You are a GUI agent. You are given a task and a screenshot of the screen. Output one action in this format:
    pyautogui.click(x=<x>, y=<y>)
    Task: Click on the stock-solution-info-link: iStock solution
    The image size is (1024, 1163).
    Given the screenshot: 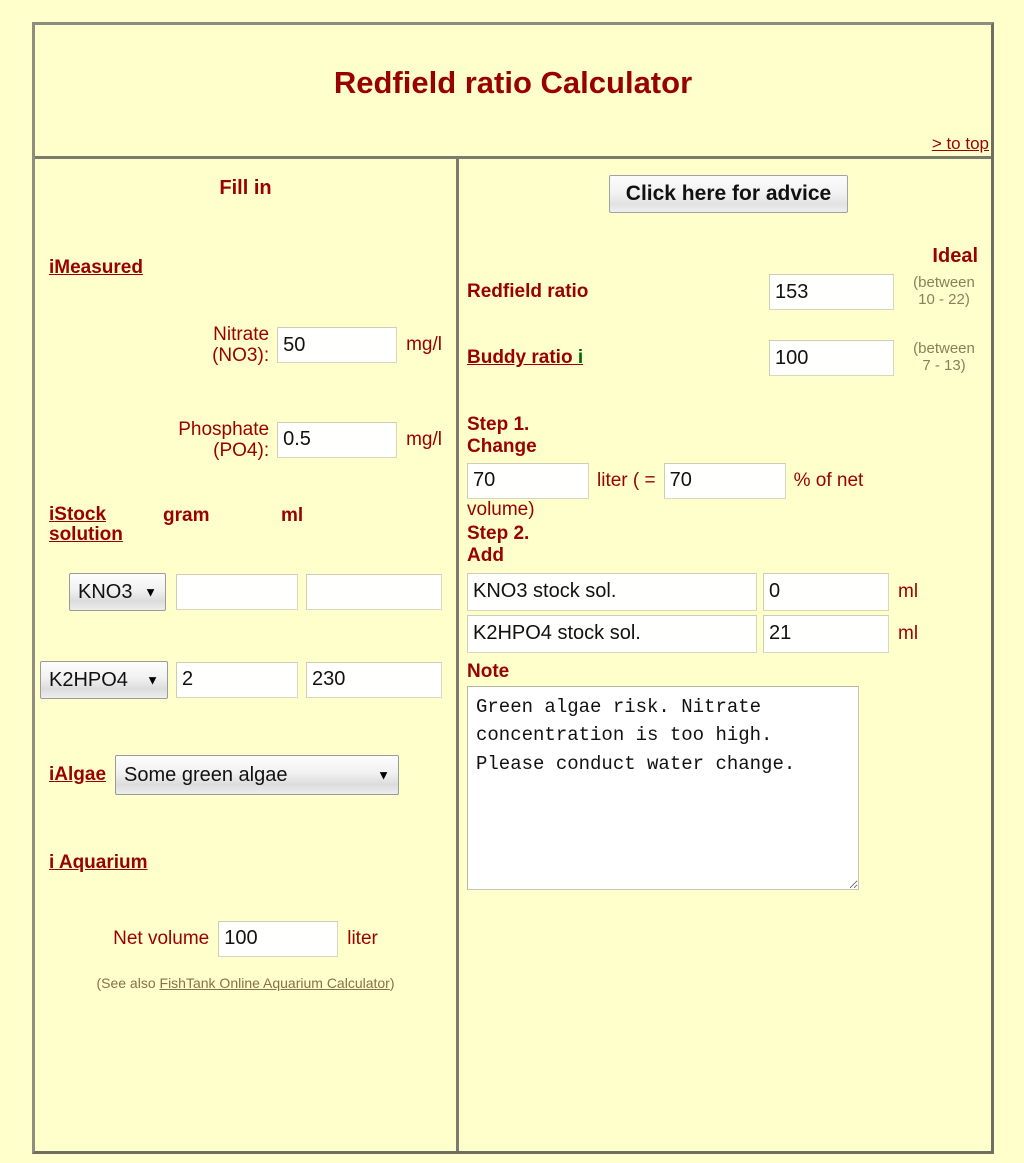 What is the action you would take?
    pyautogui.click(x=106, y=525)
    